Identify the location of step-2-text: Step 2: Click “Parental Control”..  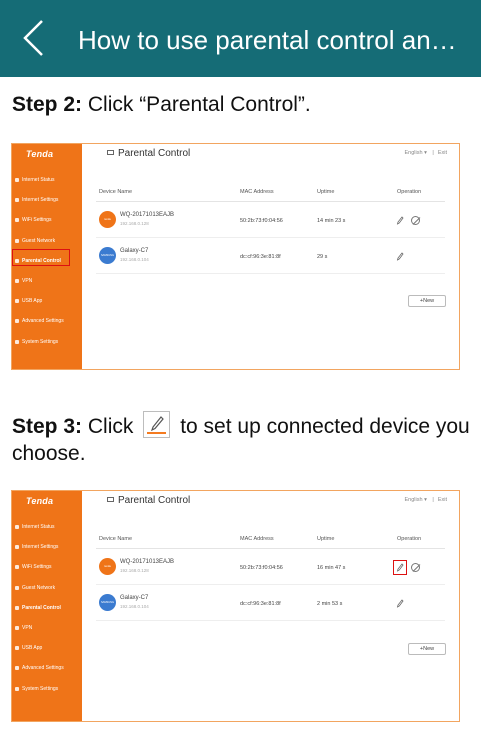
(161, 105).